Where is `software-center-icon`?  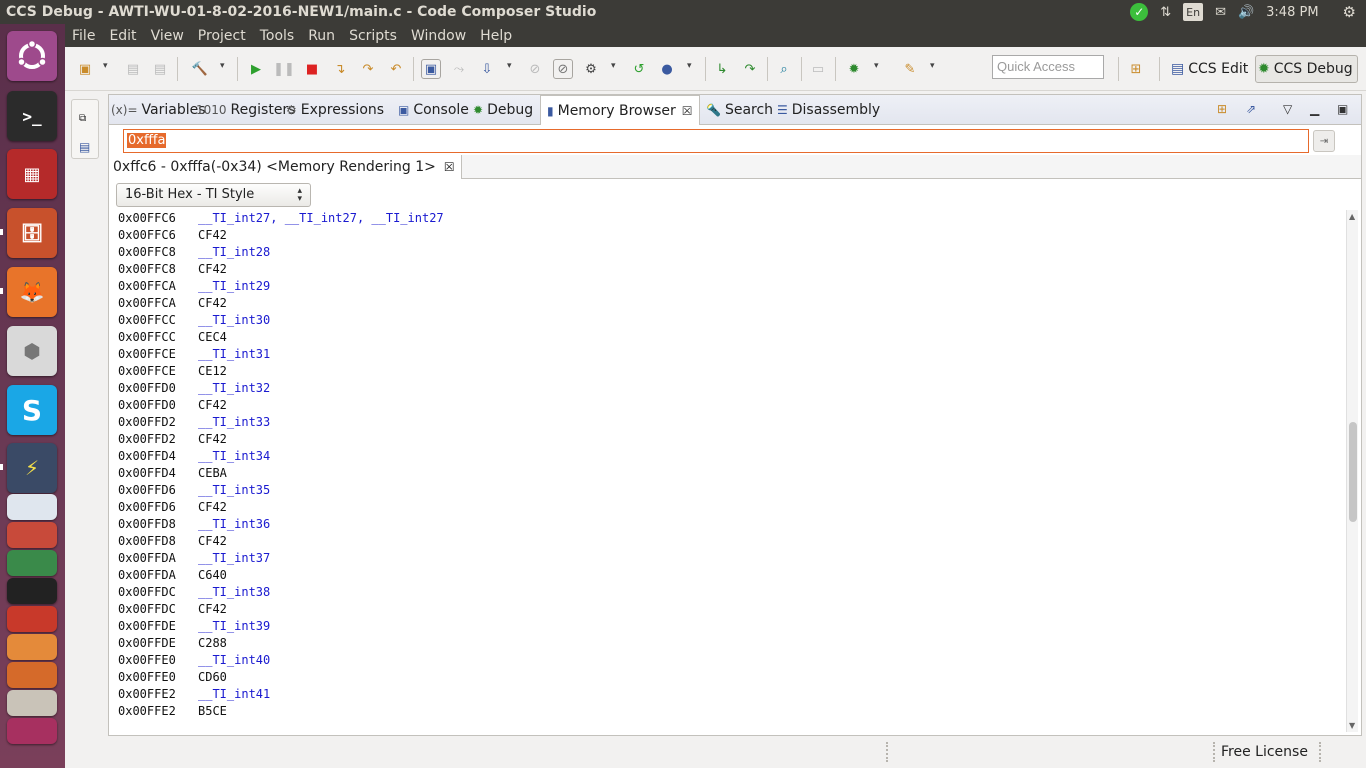 software-center-icon is located at coordinates (32, 647).